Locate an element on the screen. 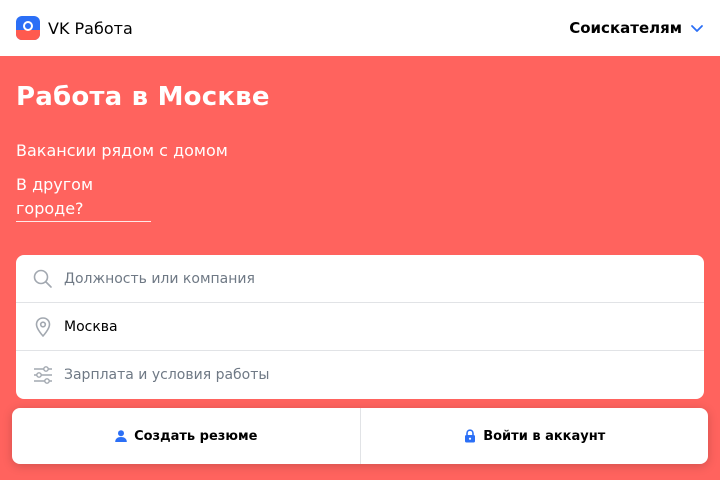 The image size is (720, 480). city-field is located at coordinates (360, 327).